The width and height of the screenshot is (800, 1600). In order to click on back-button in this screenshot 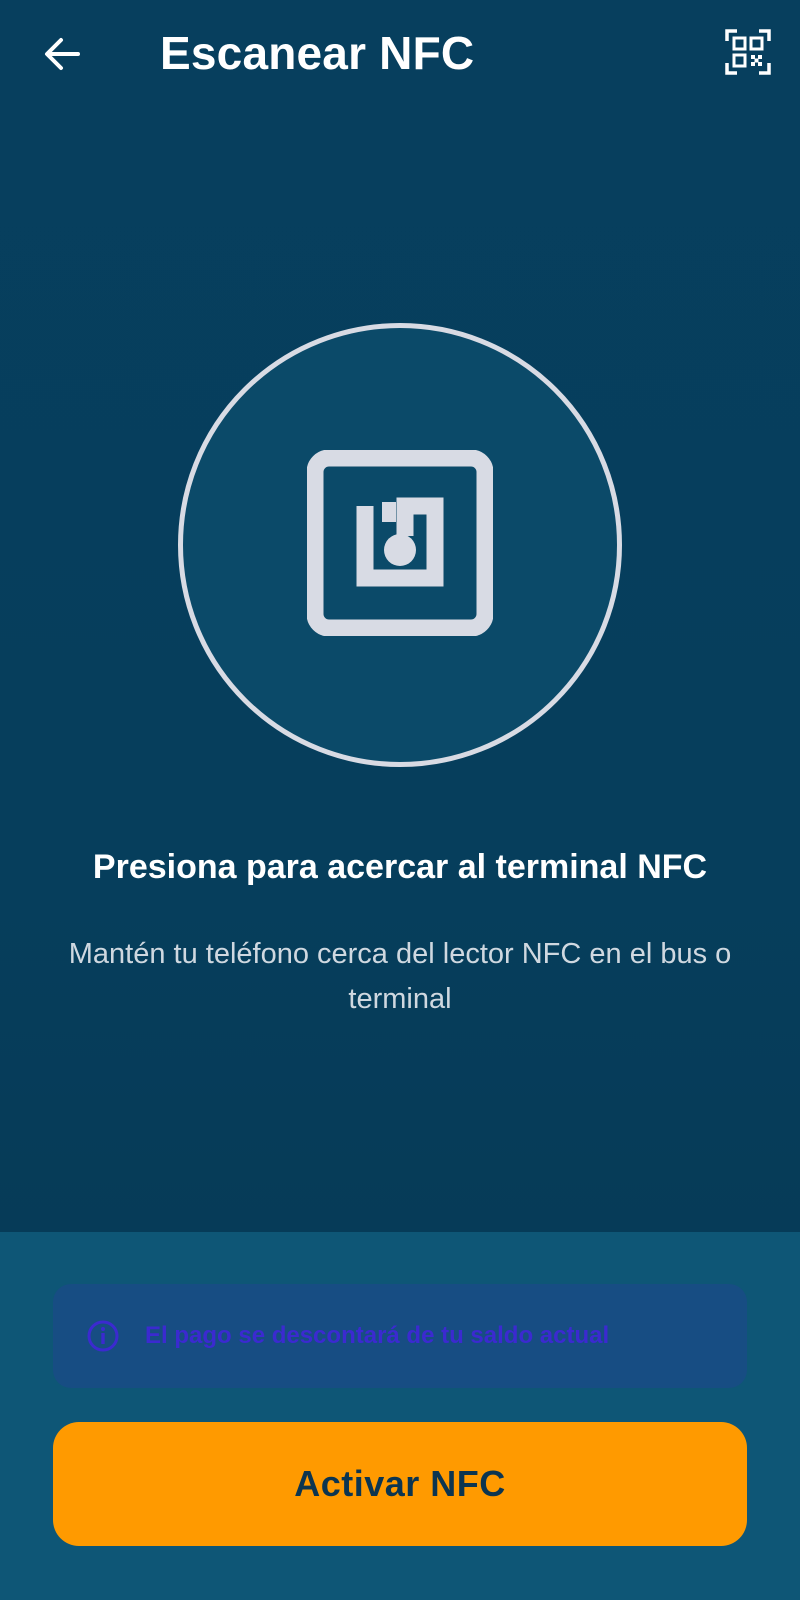, I will do `click(62, 56)`.